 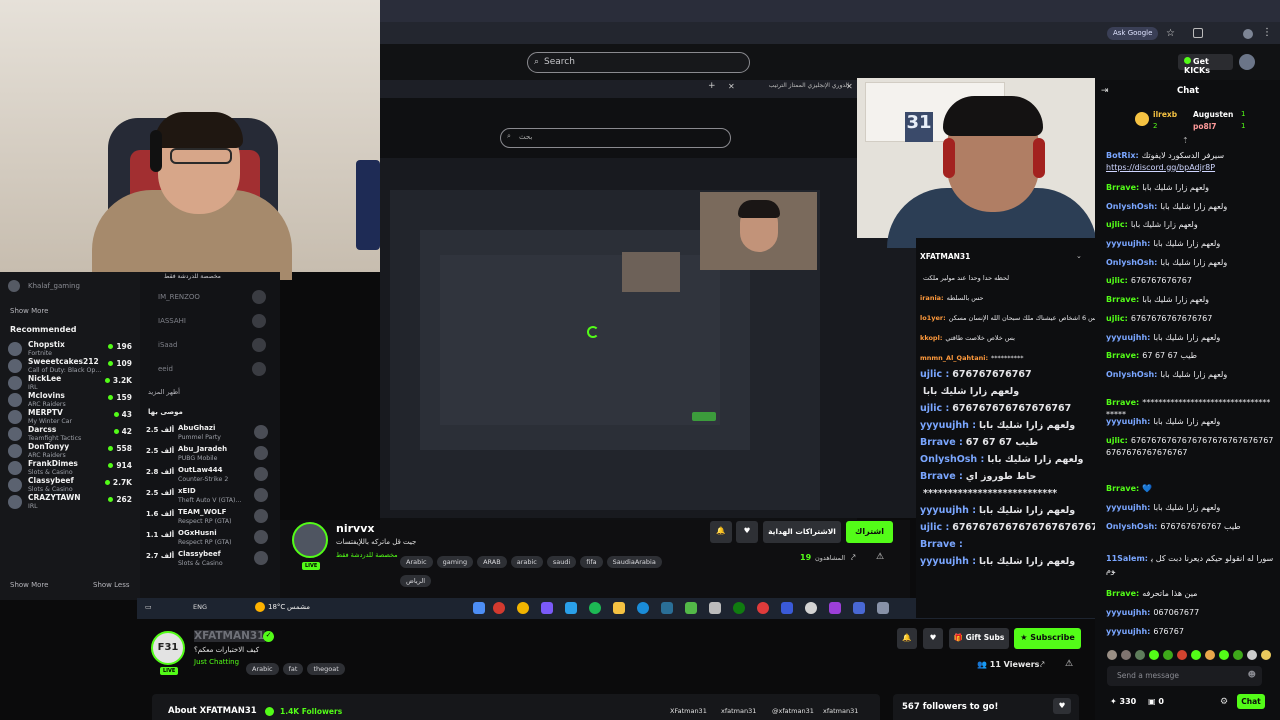 What do you see at coordinates (216, 662) in the screenshot?
I see `stream-category: Just Chatting` at bounding box center [216, 662].